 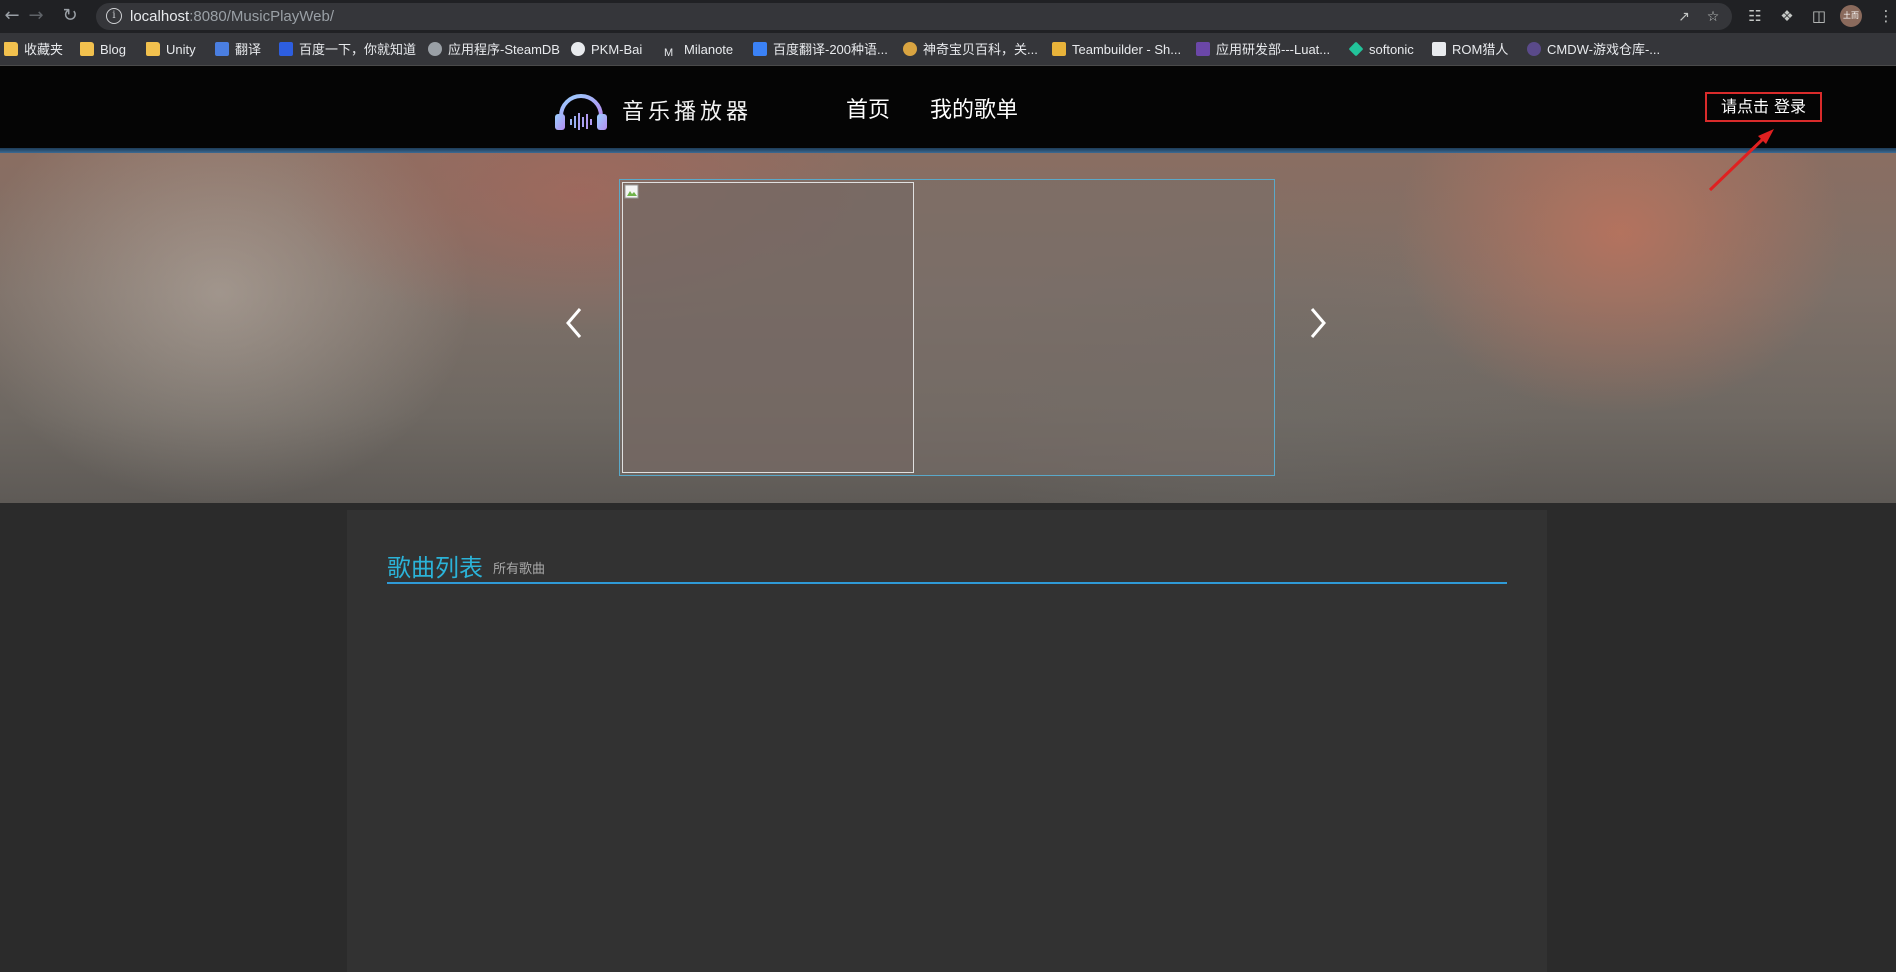 What do you see at coordinates (222, 49) in the screenshot?
I see `translate-icon` at bounding box center [222, 49].